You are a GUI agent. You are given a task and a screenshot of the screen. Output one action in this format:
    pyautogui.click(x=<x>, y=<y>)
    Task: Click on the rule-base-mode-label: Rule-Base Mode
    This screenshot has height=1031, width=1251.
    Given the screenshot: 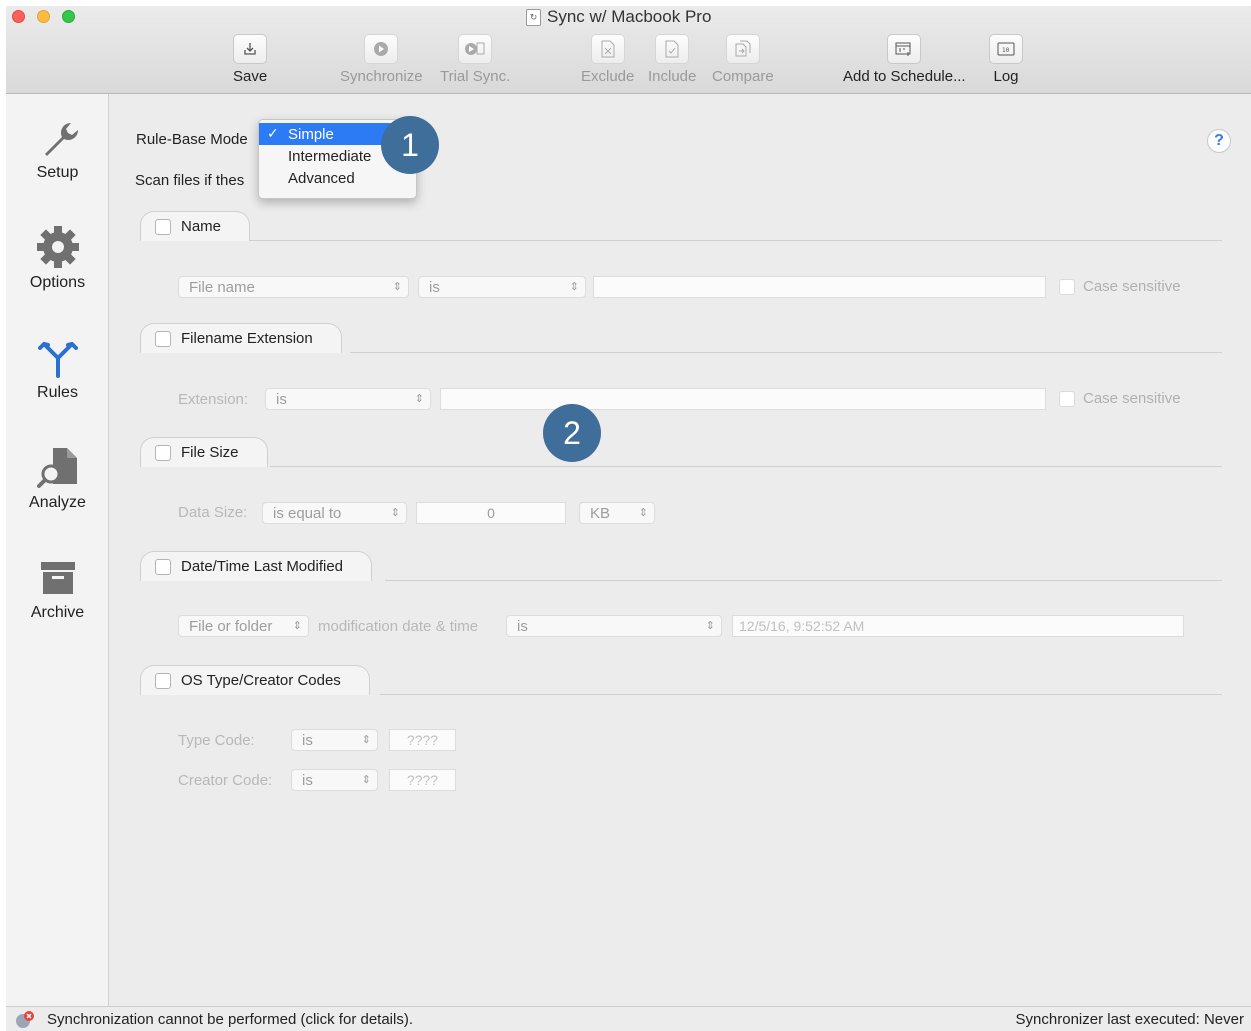 What is the action you would take?
    pyautogui.click(x=192, y=139)
    